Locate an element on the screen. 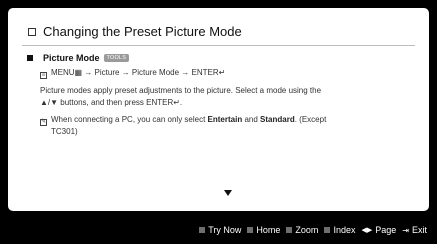  page-button: ◀▶ Page is located at coordinates (378, 230).